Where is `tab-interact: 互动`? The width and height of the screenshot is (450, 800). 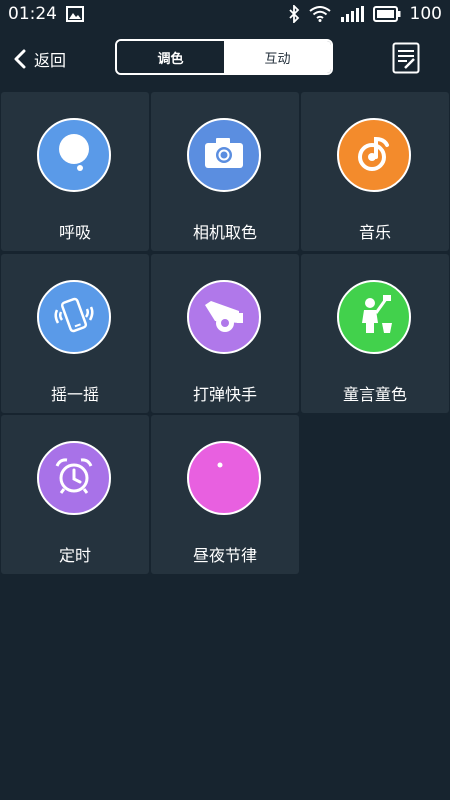
tab-interact: 互动 is located at coordinates (277, 57).